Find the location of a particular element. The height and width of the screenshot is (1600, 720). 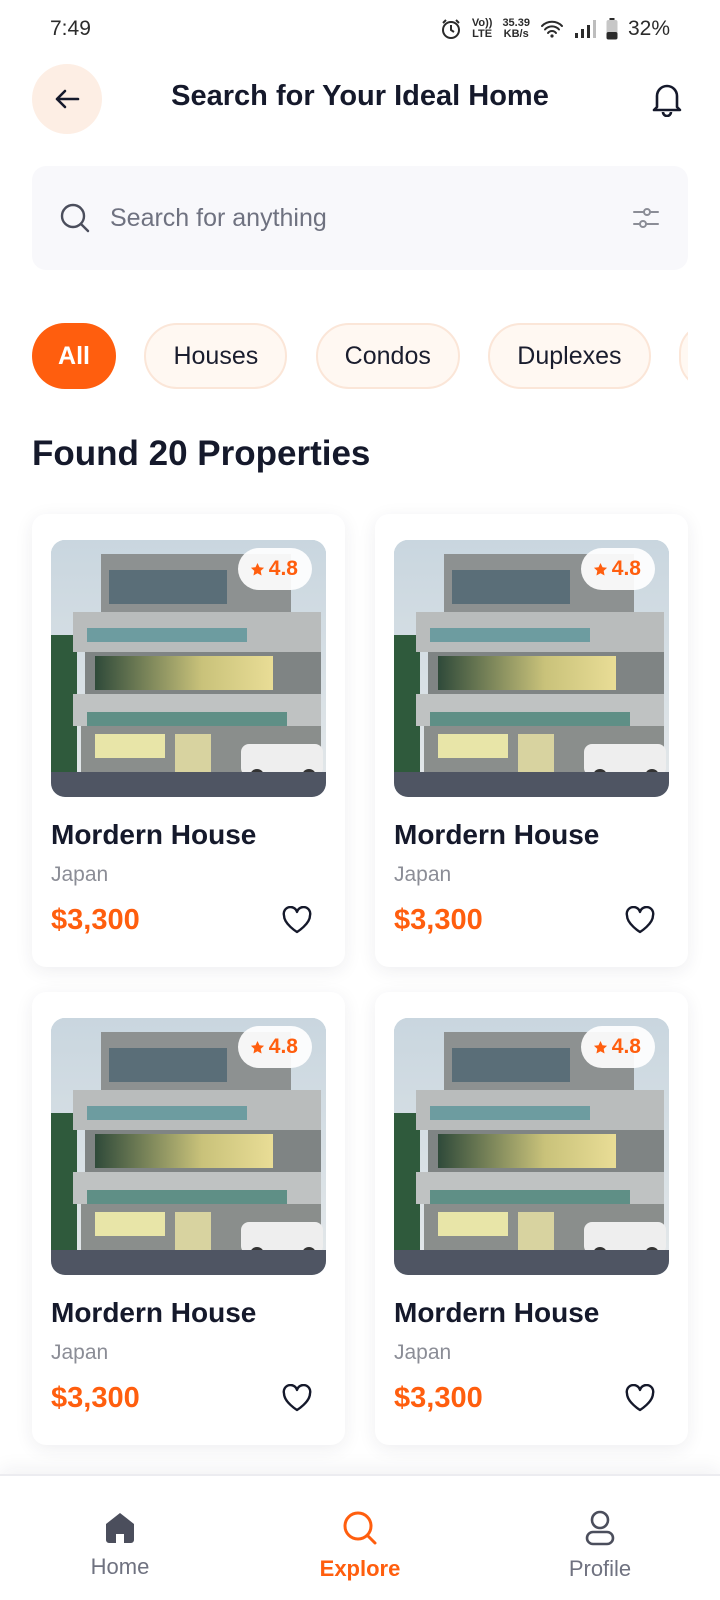

category-chips: All Houses Condos Duplexes is located at coordinates (360, 356).